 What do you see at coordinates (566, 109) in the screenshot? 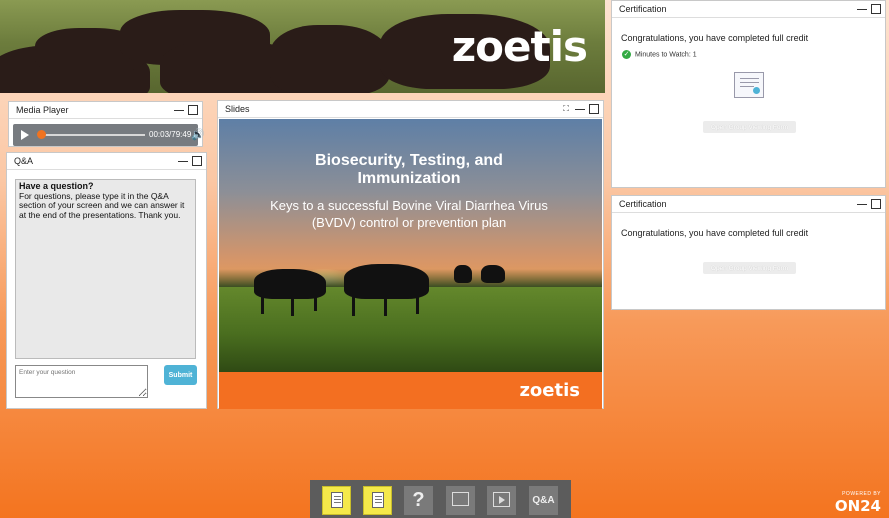
I see `fullscreen-icon: ⛶` at bounding box center [566, 109].